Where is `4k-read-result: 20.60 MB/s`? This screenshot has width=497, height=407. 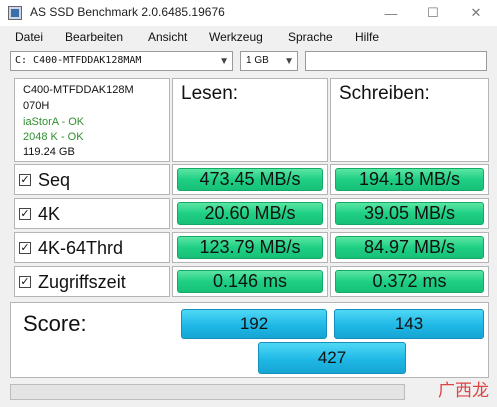
4k-read-result: 20.60 MB/s is located at coordinates (250, 213).